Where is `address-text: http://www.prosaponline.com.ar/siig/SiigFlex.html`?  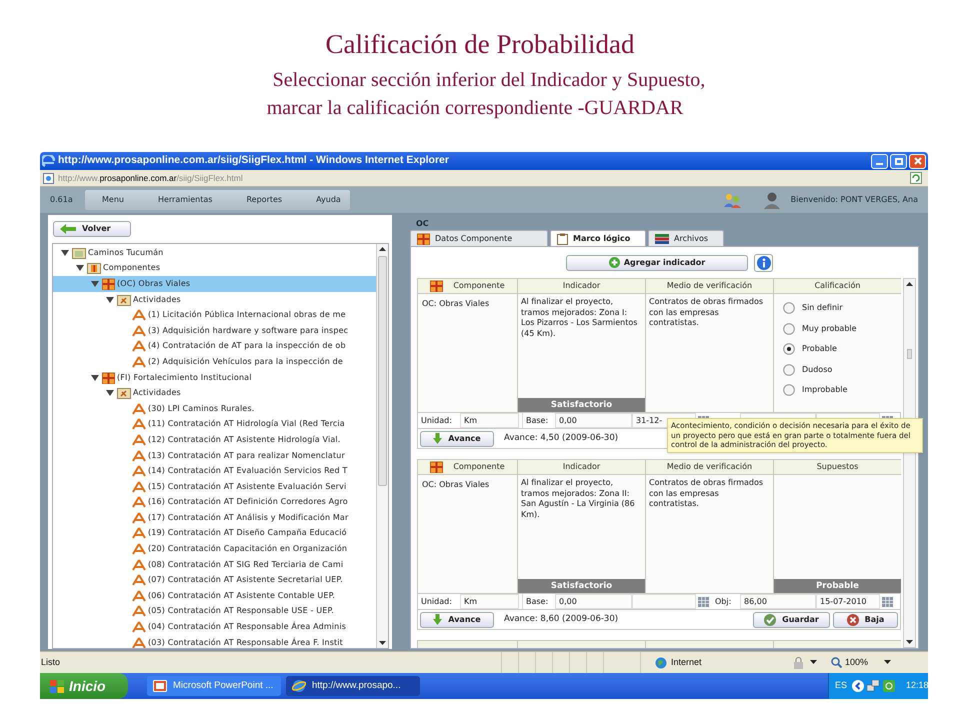 address-text: http://www.prosaponline.com.ar/siig/SiigFlex.html is located at coordinates (150, 178).